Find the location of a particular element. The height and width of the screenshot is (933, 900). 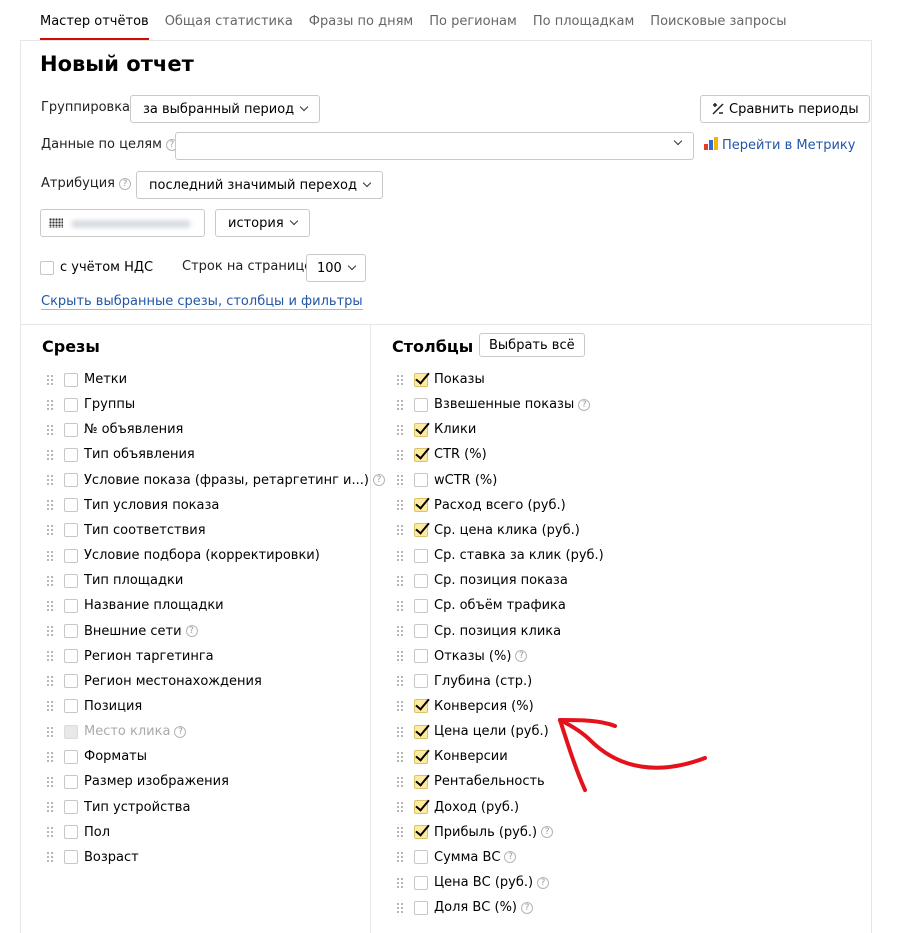

list-item: Ср. позиция клика is located at coordinates (478, 631).